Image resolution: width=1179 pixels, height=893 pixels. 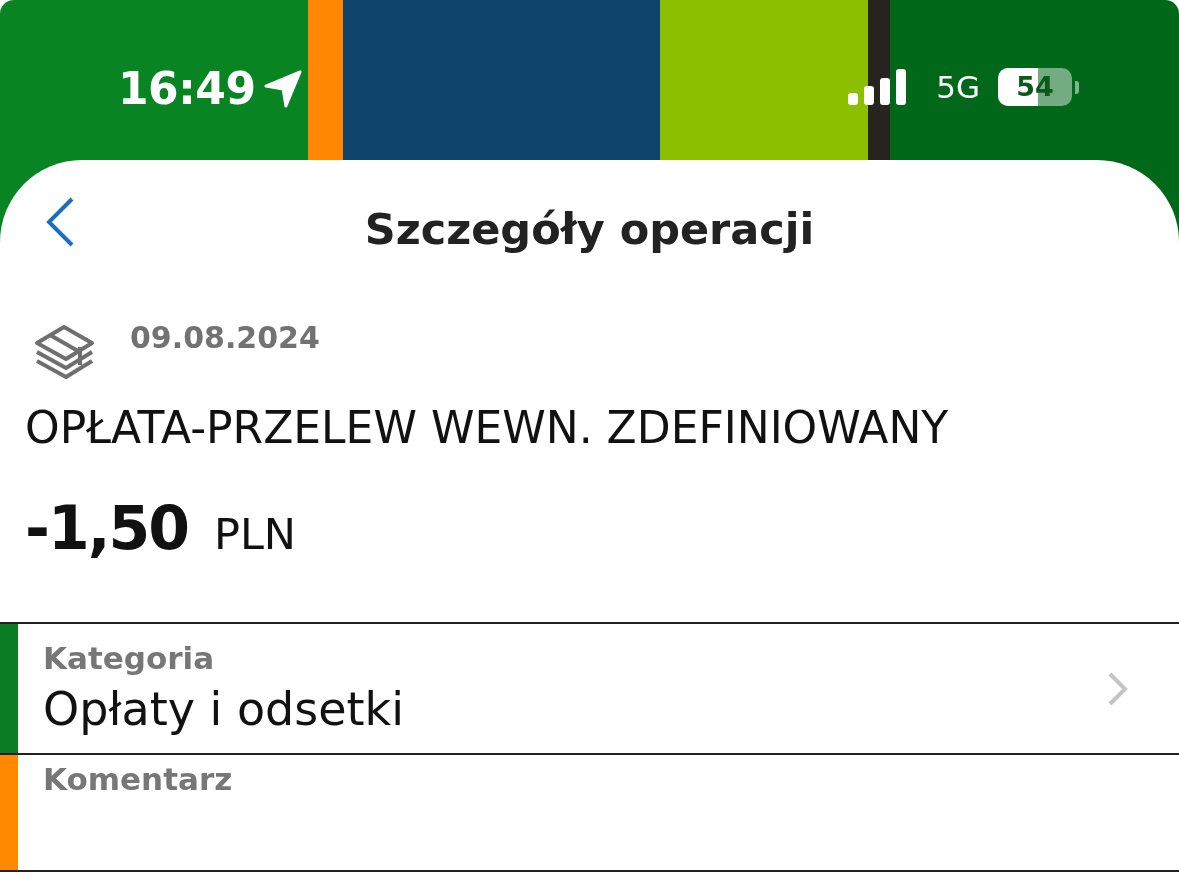 I want to click on location-arrow-icon, so click(x=282, y=89).